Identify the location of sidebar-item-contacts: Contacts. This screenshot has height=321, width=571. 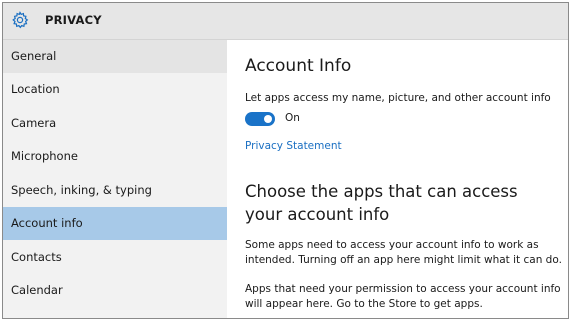
(115, 257).